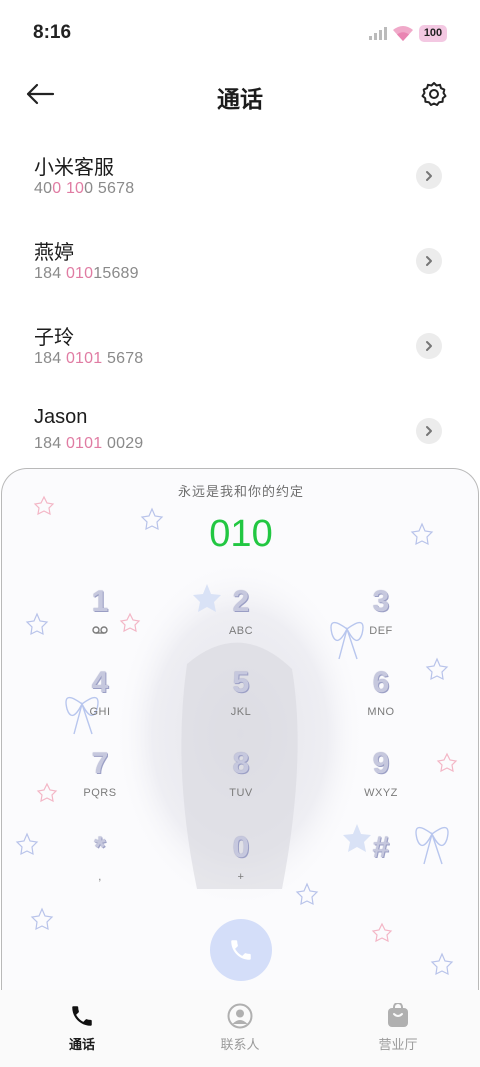 This screenshot has width=480, height=1067. Describe the element at coordinates (381, 793) in the screenshot. I see `key-letters: WXYZ` at that location.